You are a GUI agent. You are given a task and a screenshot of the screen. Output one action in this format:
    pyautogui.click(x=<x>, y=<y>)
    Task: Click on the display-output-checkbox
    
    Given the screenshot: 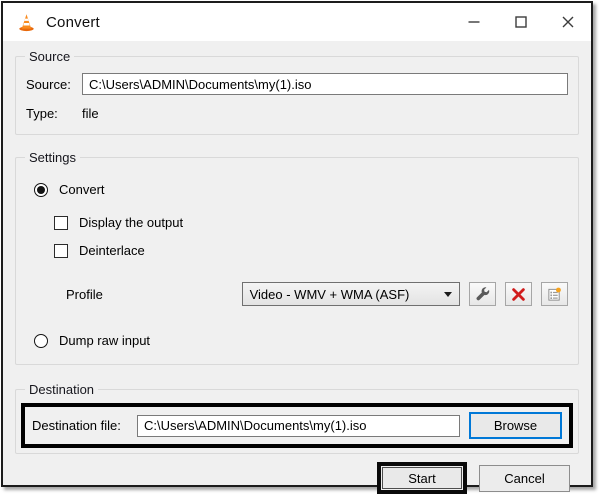 What is the action you would take?
    pyautogui.click(x=61, y=222)
    